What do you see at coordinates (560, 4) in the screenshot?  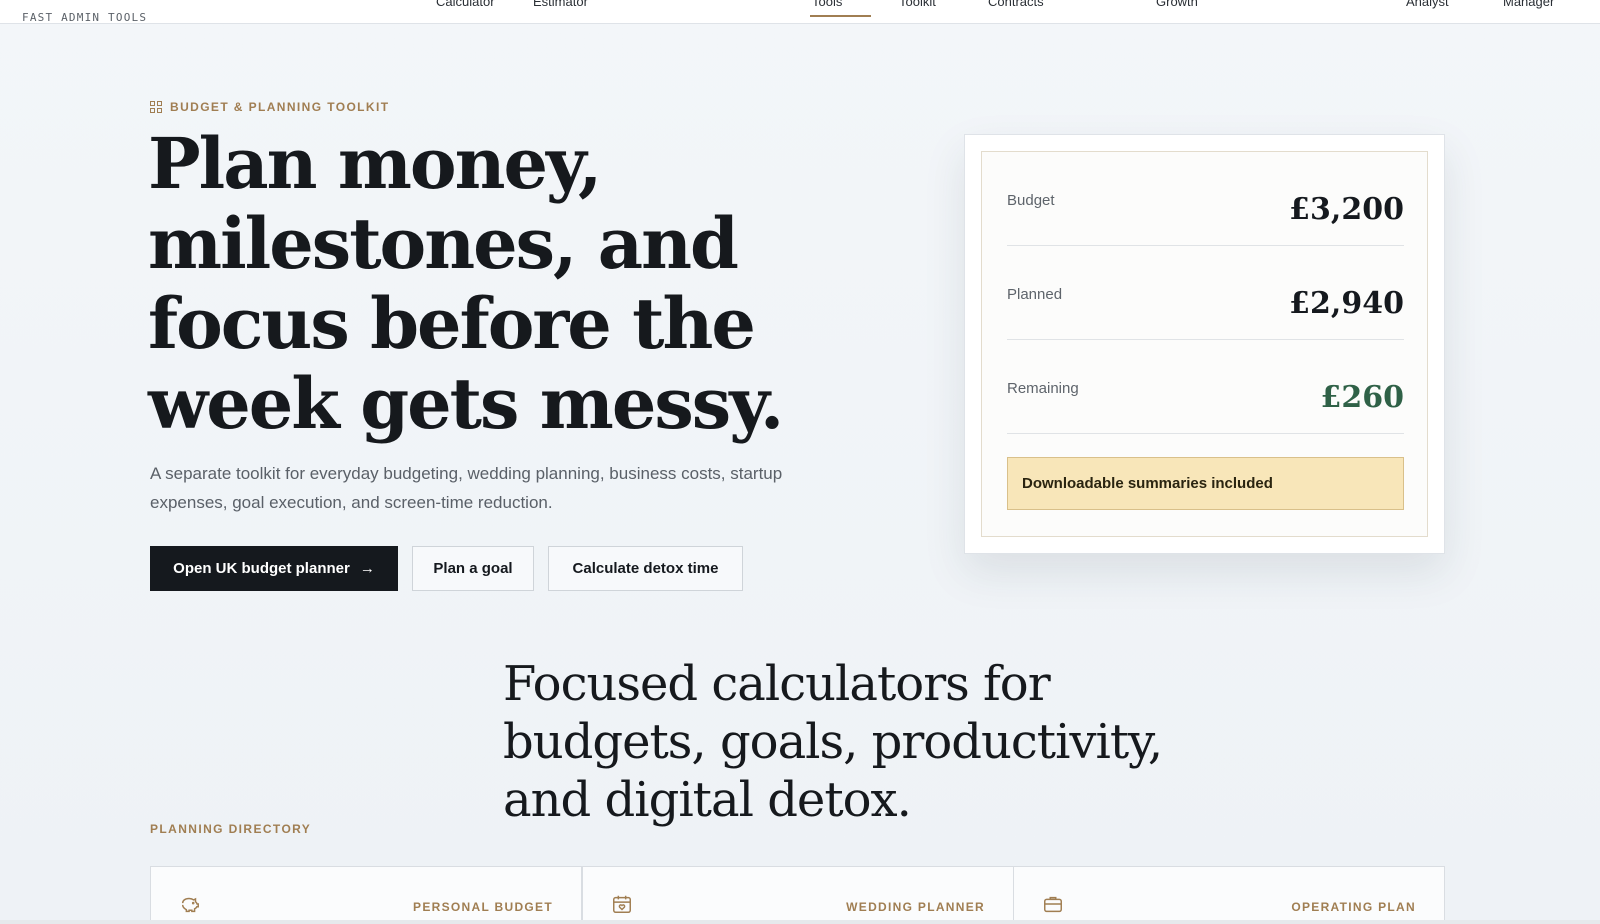 I see `nav-link-estimator: Estimator` at bounding box center [560, 4].